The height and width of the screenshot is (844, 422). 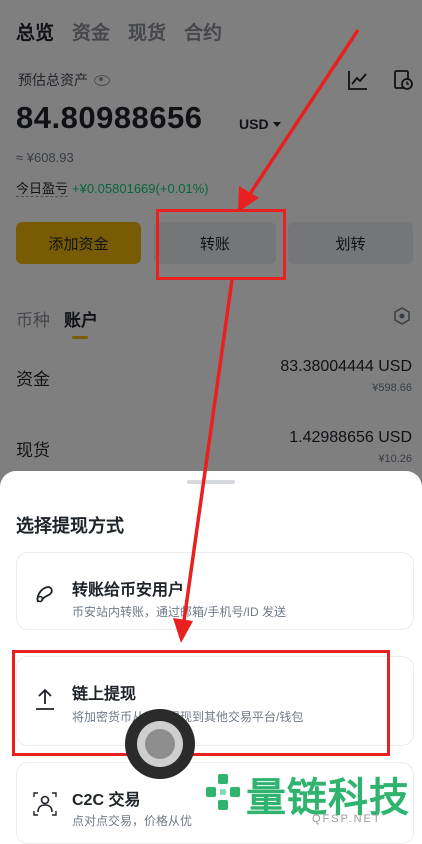 What do you see at coordinates (347, 819) in the screenshot?
I see `watermark-url: QFSP.NET` at bounding box center [347, 819].